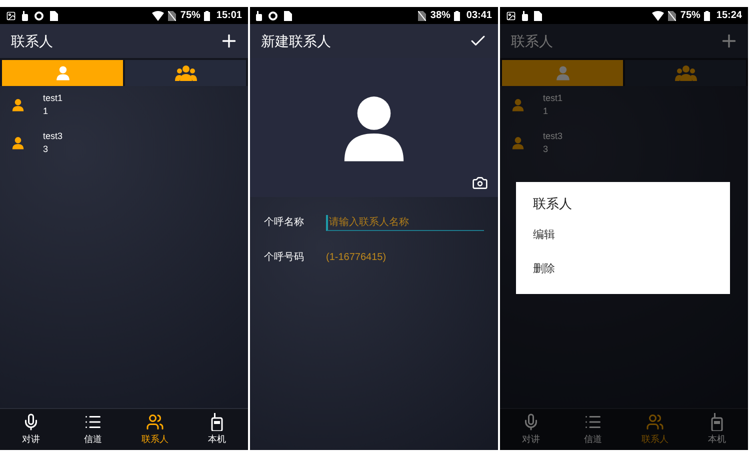 Image resolution: width=750 pixels, height=463 pixels. I want to click on battery-percent: 38%, so click(440, 16).